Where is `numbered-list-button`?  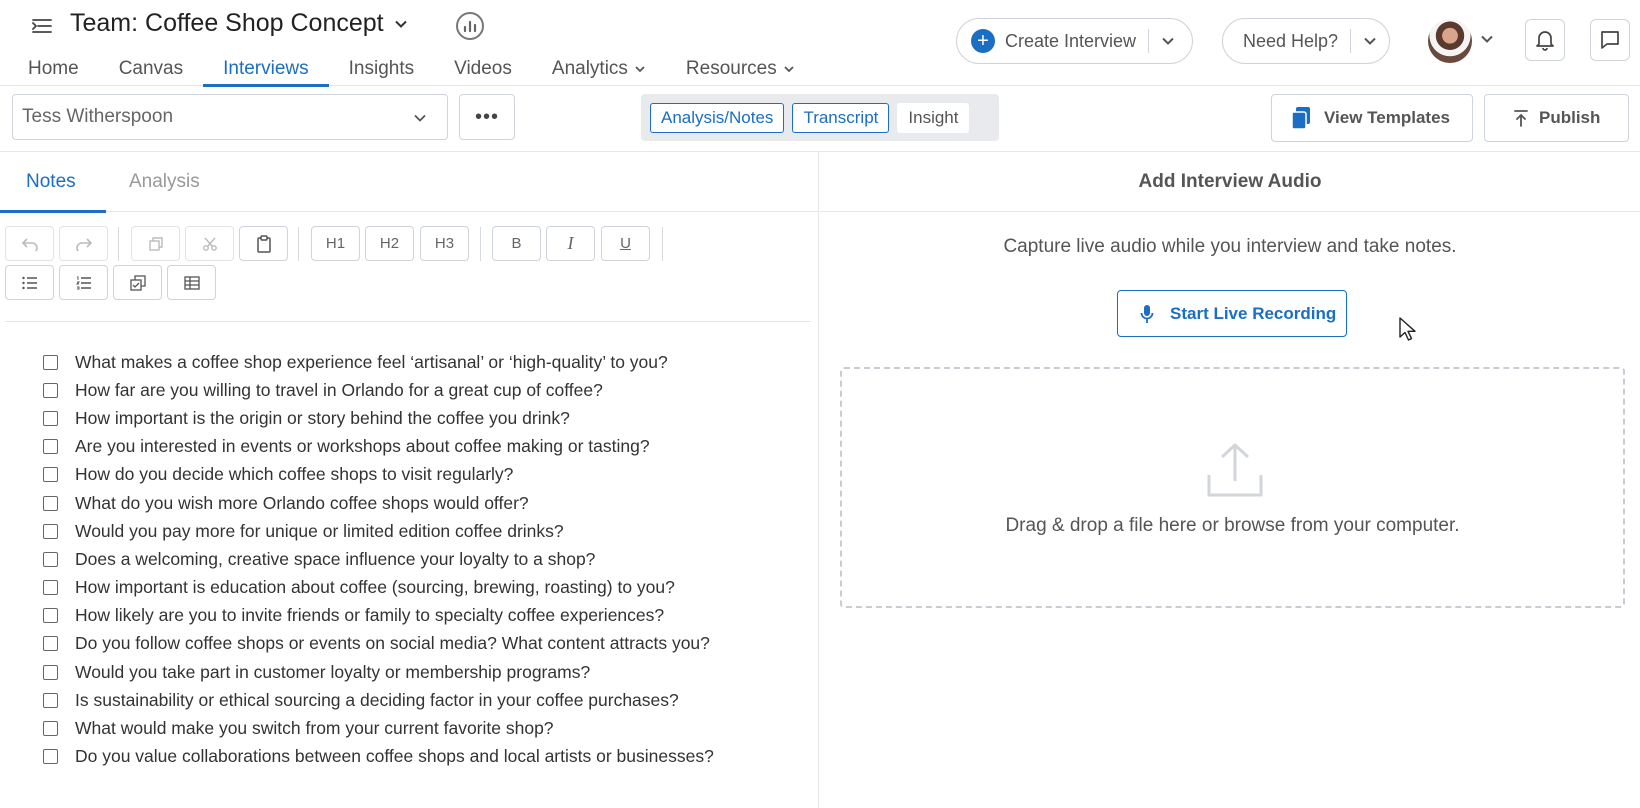
numbered-list-button is located at coordinates (83, 282).